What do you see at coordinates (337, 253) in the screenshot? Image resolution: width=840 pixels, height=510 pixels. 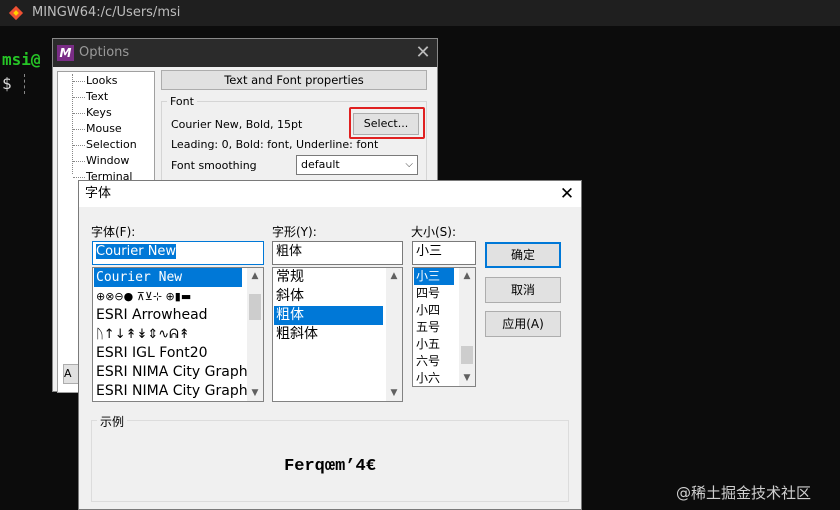 I see `font-style-input: 粗体` at bounding box center [337, 253].